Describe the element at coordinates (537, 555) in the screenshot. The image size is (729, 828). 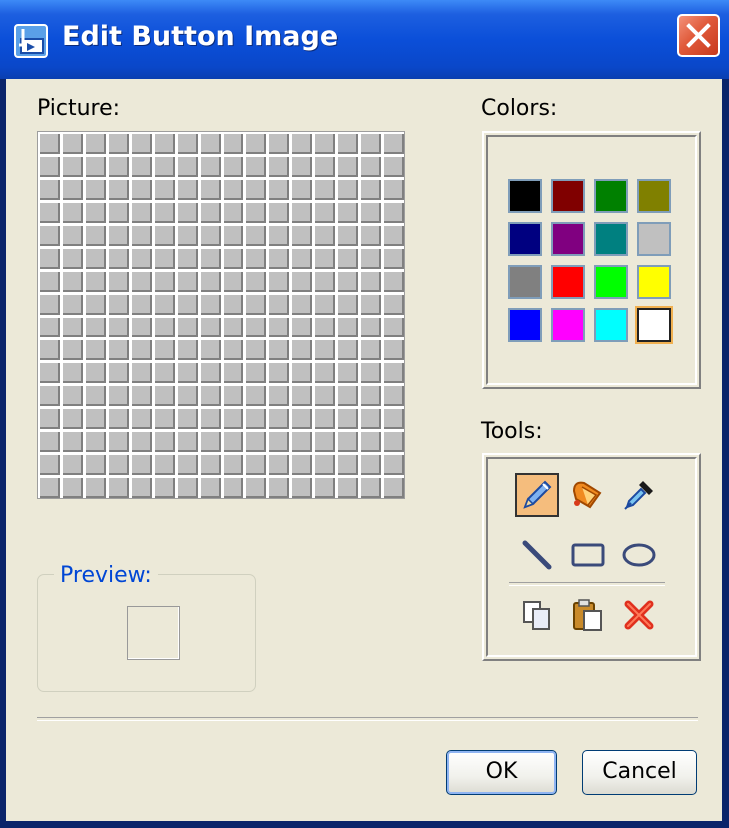
I see `line-tool` at that location.